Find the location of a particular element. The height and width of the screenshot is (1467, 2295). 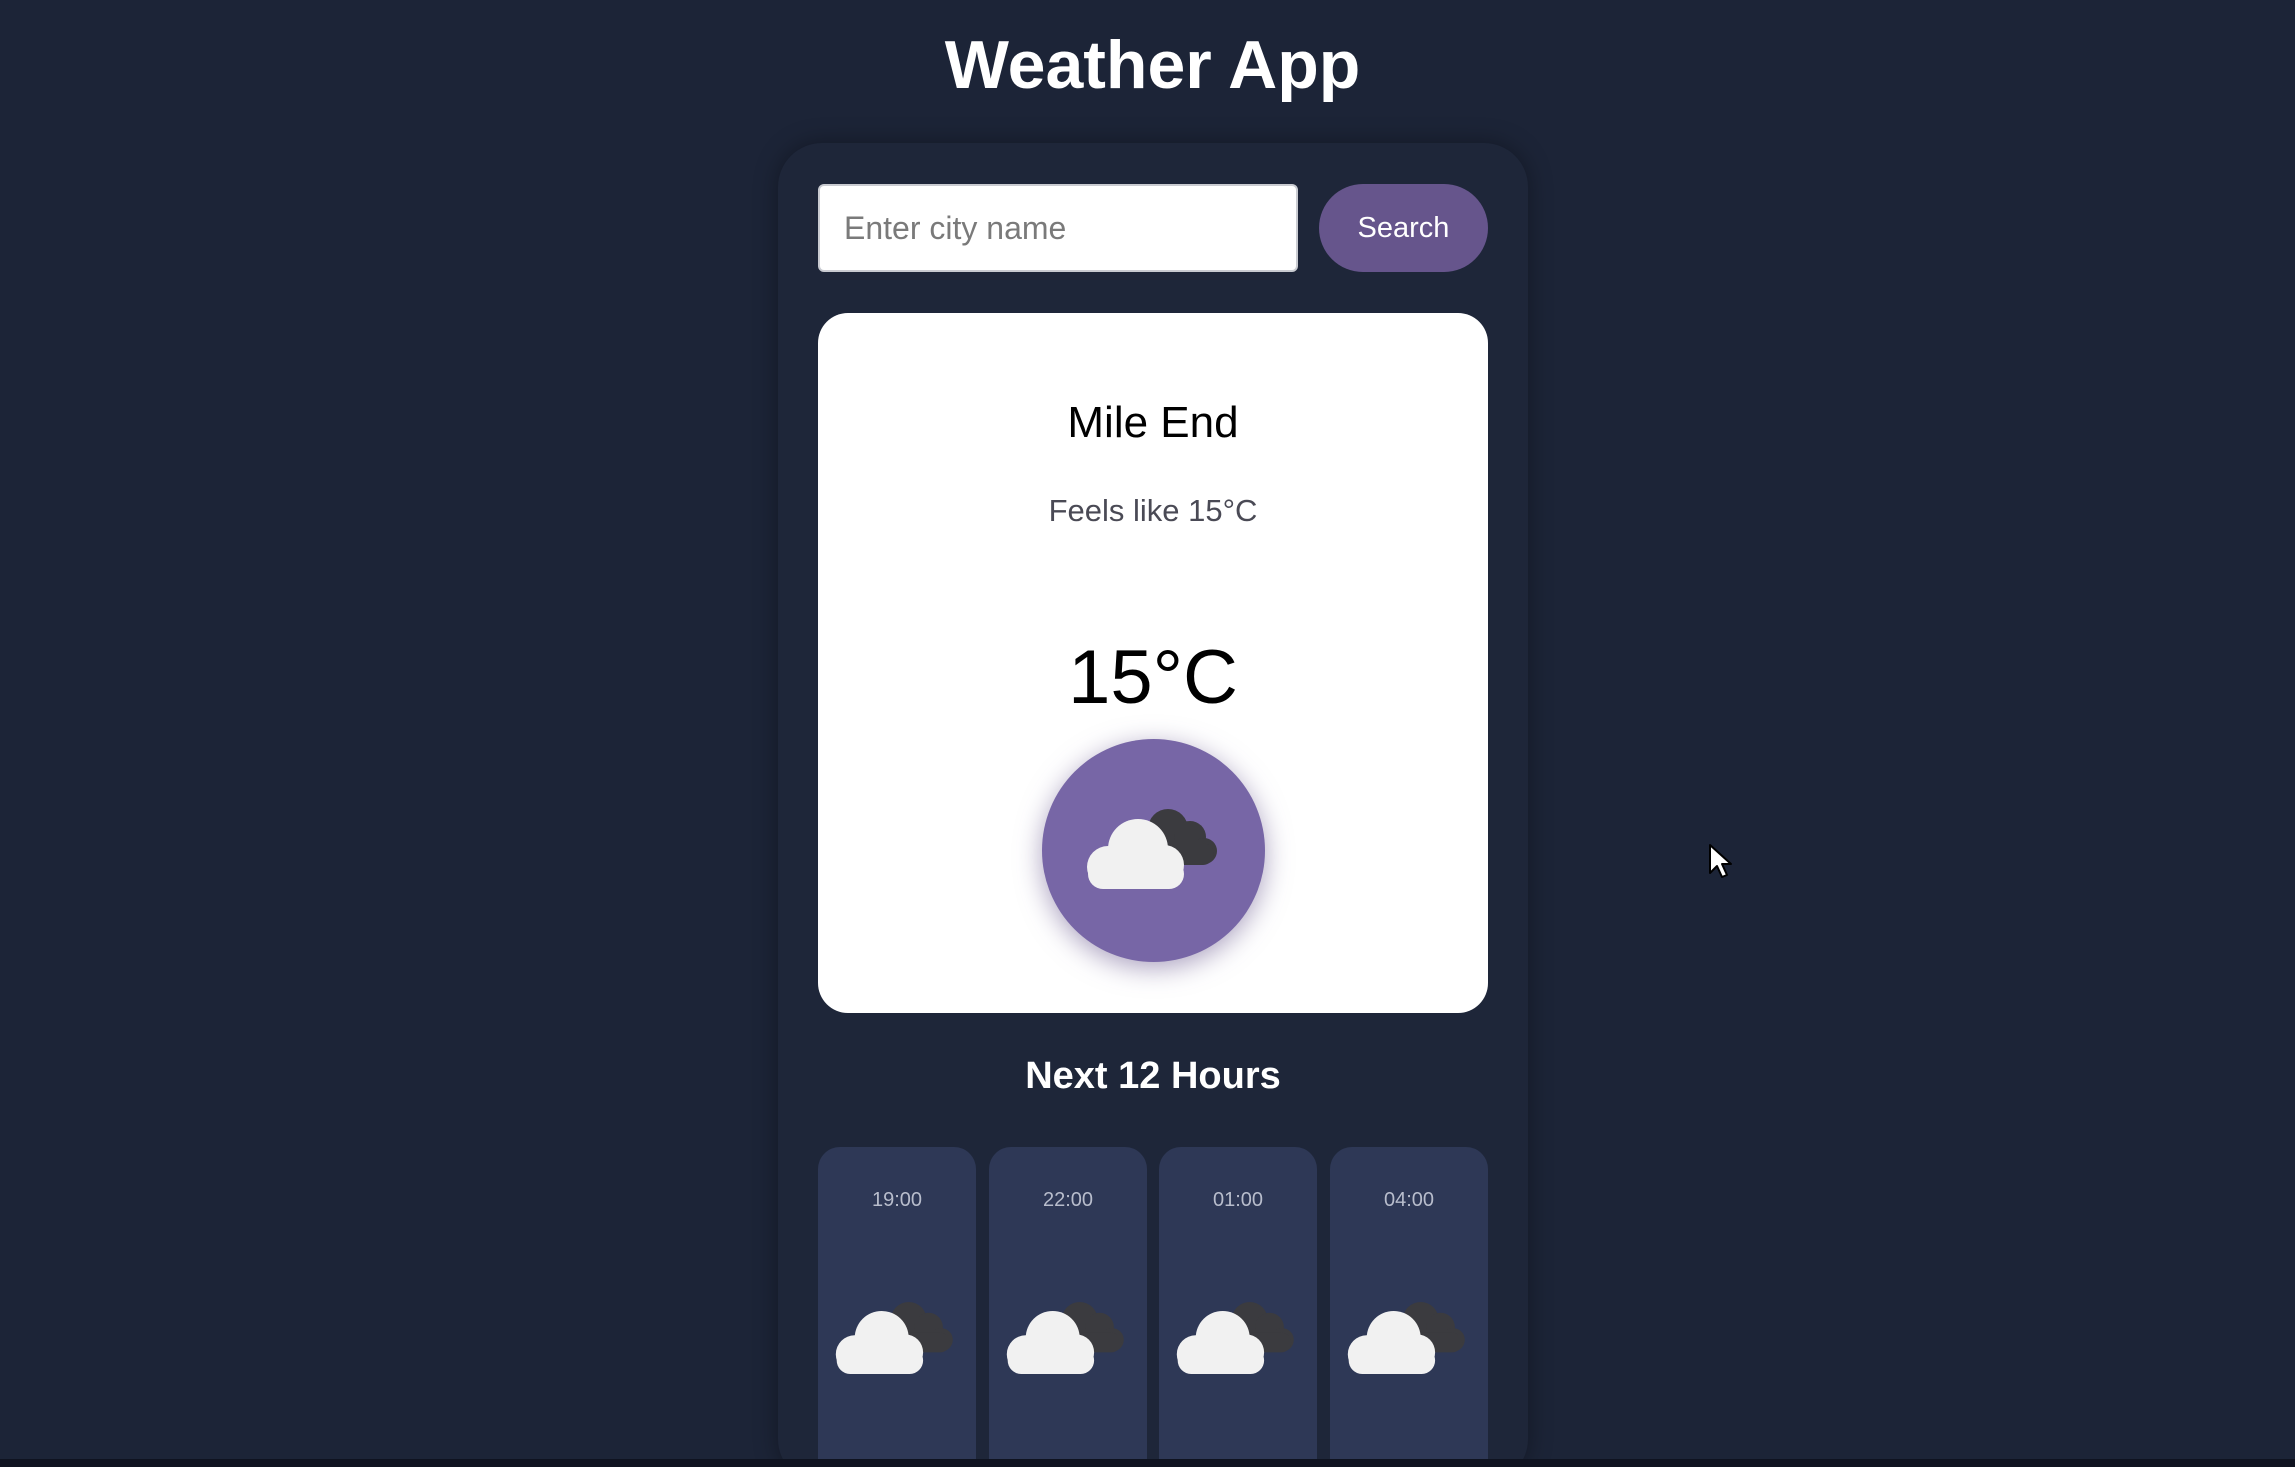

hour-card: 22:00 is located at coordinates (1068, 1307).